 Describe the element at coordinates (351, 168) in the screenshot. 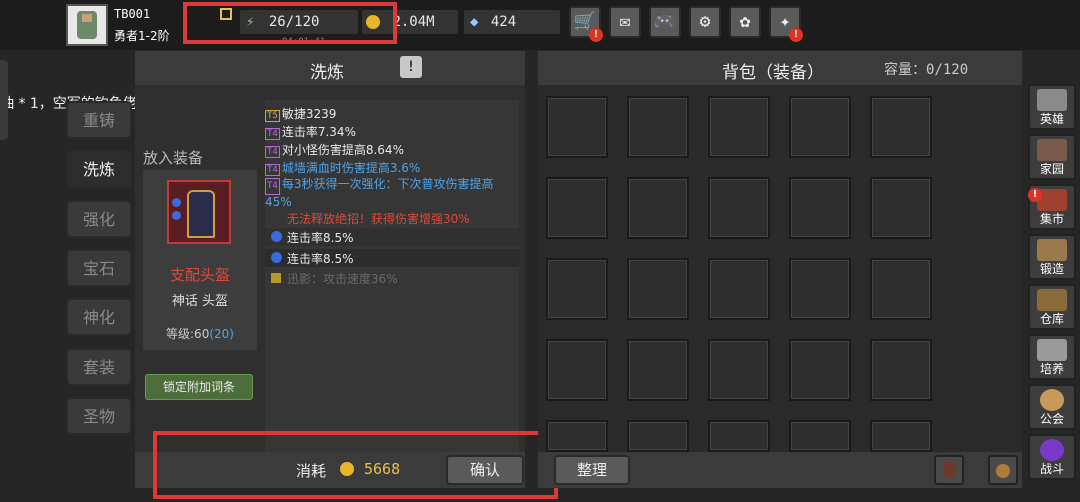

I see `stat-text: 城墙满血时伤害提高3.6%` at that location.